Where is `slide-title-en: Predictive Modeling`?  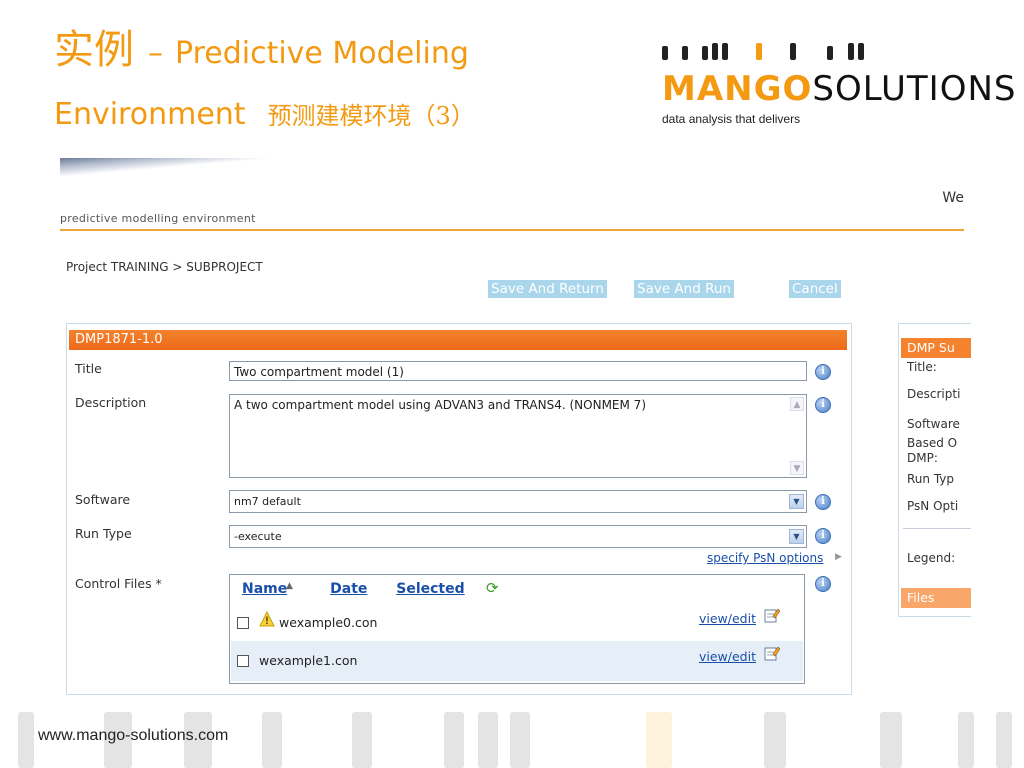 slide-title-en: Predictive Modeling is located at coordinates (322, 53).